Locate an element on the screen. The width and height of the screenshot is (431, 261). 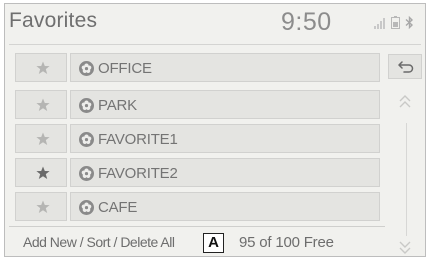
add-sort-delete-button: Add New / Sort / Delete All is located at coordinates (99, 242).